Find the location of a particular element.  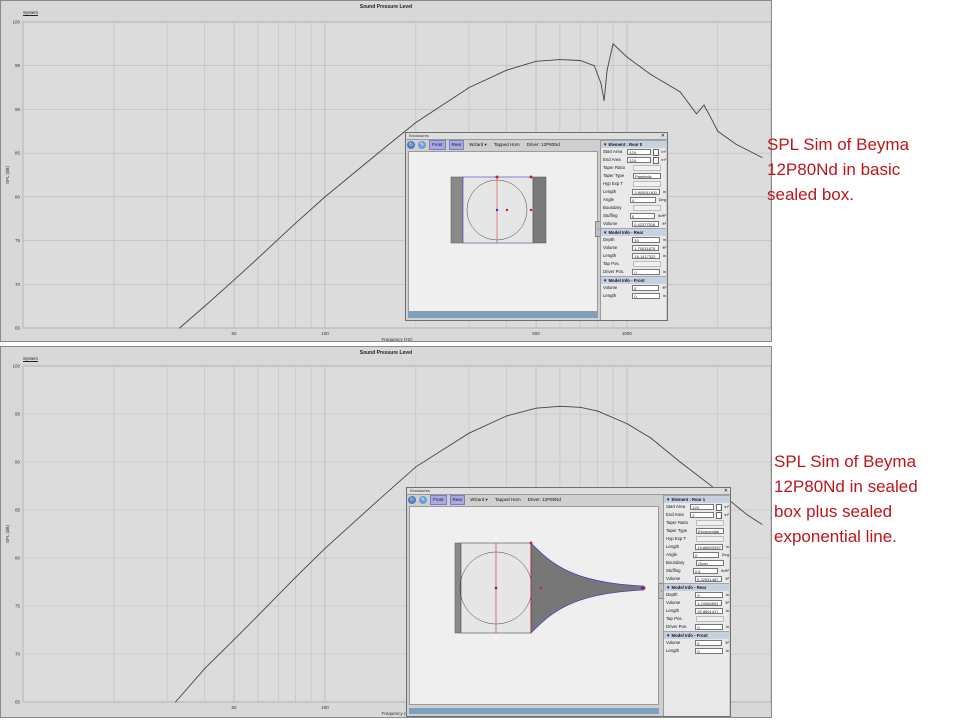

boundary-field is located at coordinates (647, 208).